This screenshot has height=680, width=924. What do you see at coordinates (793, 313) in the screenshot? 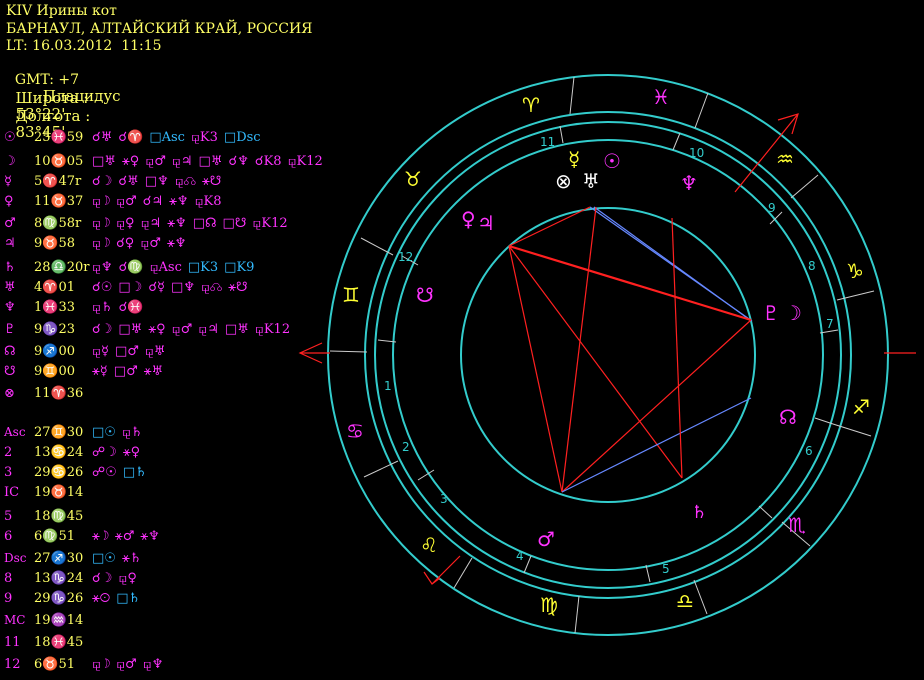
I see `moon-planet: ☽` at bounding box center [793, 313].